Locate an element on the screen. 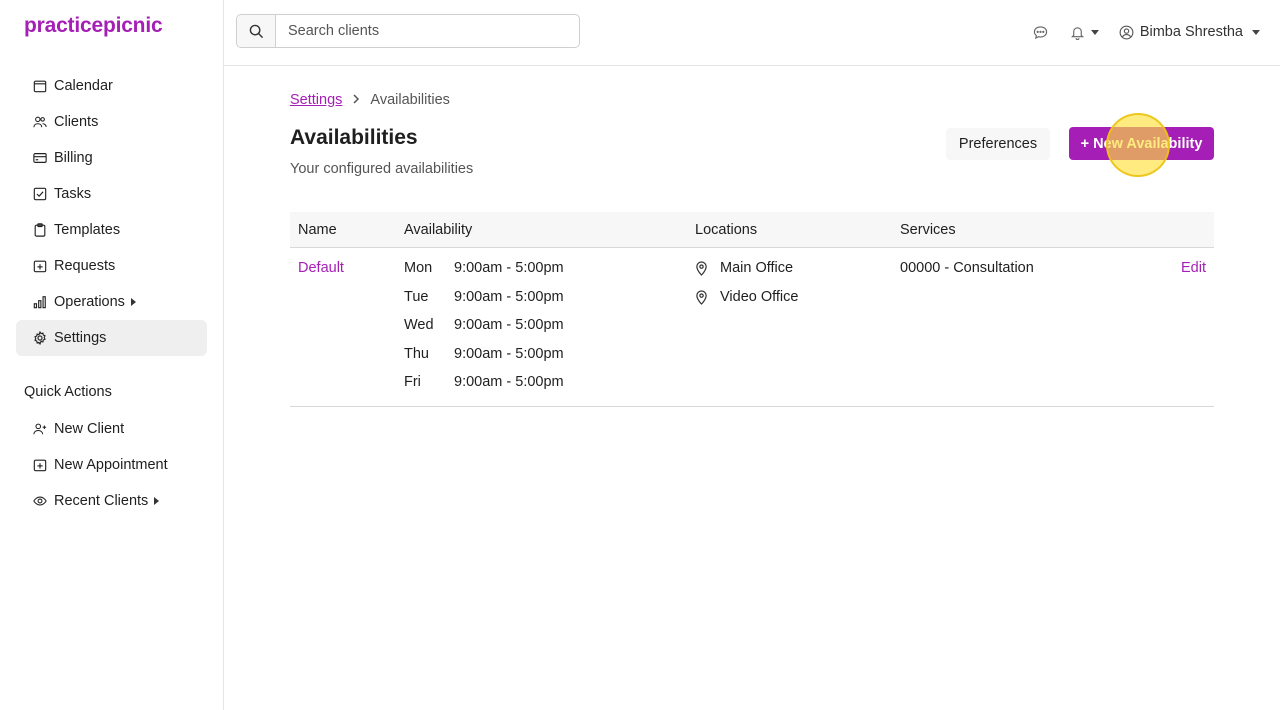 Image resolution: width=1280 pixels, height=710 pixels. user-avatar-icon is located at coordinates (1126, 32).